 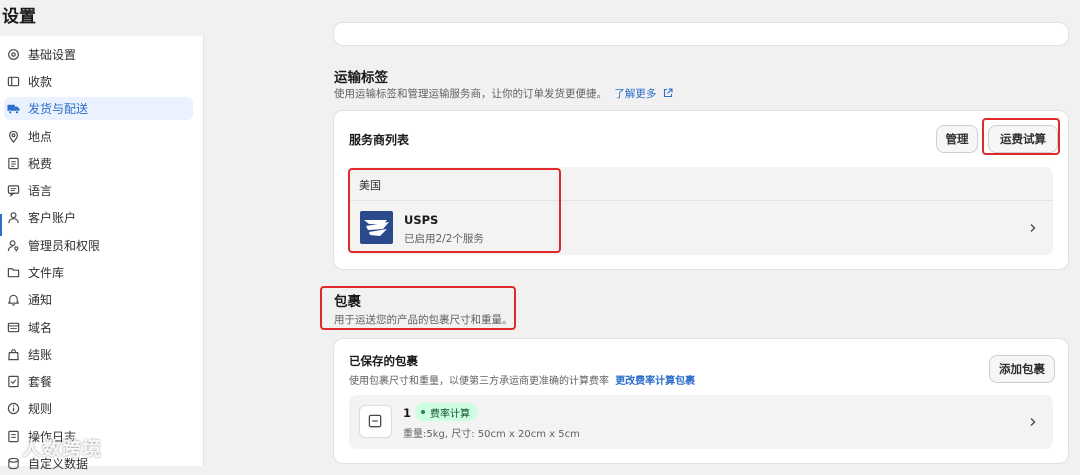 What do you see at coordinates (62, 449) in the screenshot?
I see `watermark: 人数跨境` at bounding box center [62, 449].